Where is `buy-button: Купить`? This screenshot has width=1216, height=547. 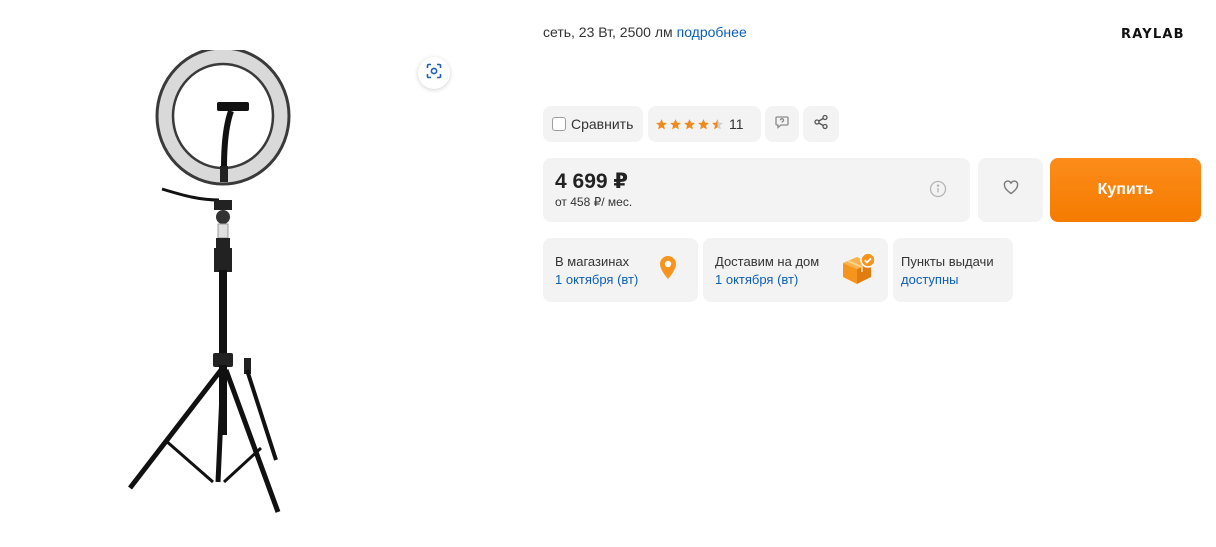 buy-button: Купить is located at coordinates (1125, 190).